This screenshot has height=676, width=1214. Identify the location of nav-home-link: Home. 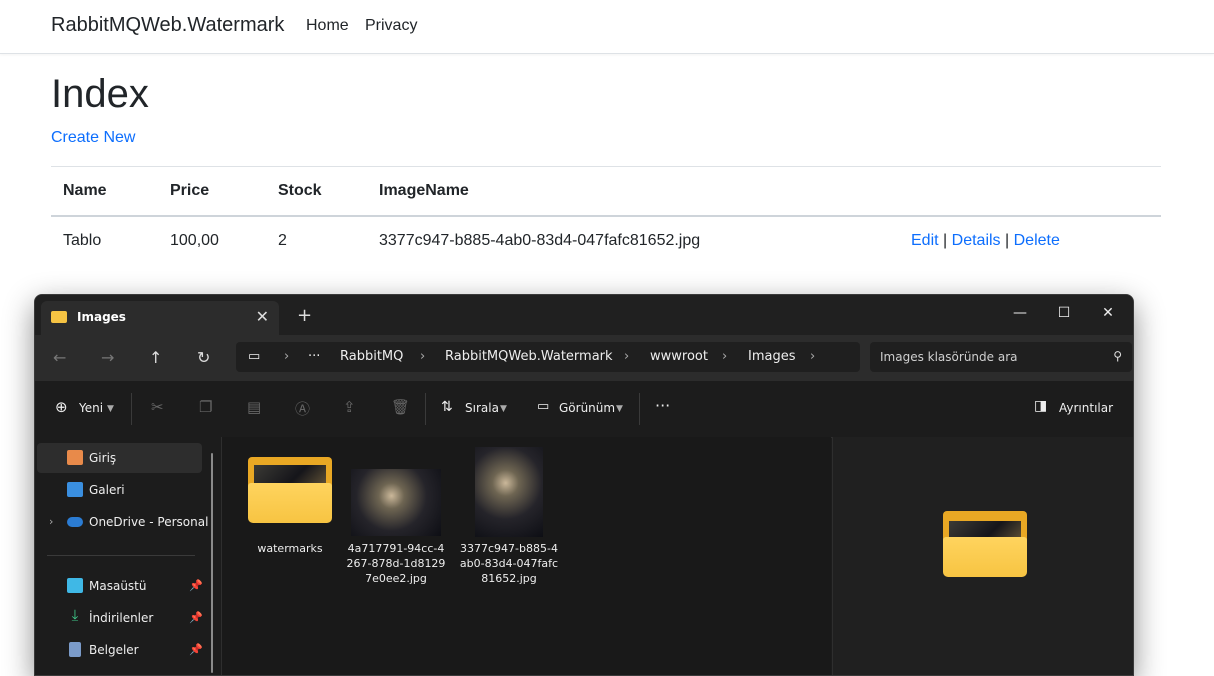
(327, 26).